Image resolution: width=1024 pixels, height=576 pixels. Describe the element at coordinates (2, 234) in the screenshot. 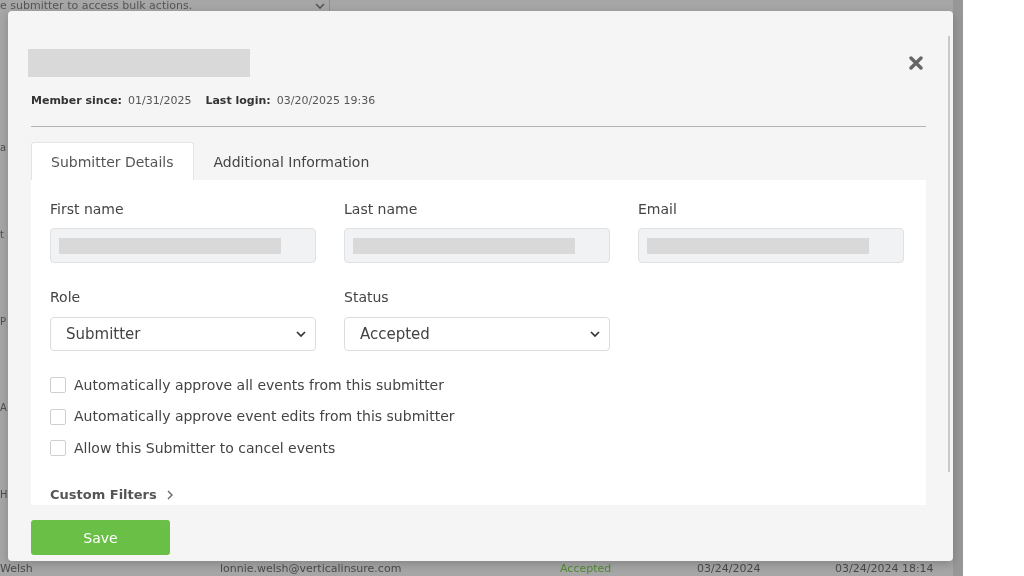

I see `table-cell-text: t` at that location.